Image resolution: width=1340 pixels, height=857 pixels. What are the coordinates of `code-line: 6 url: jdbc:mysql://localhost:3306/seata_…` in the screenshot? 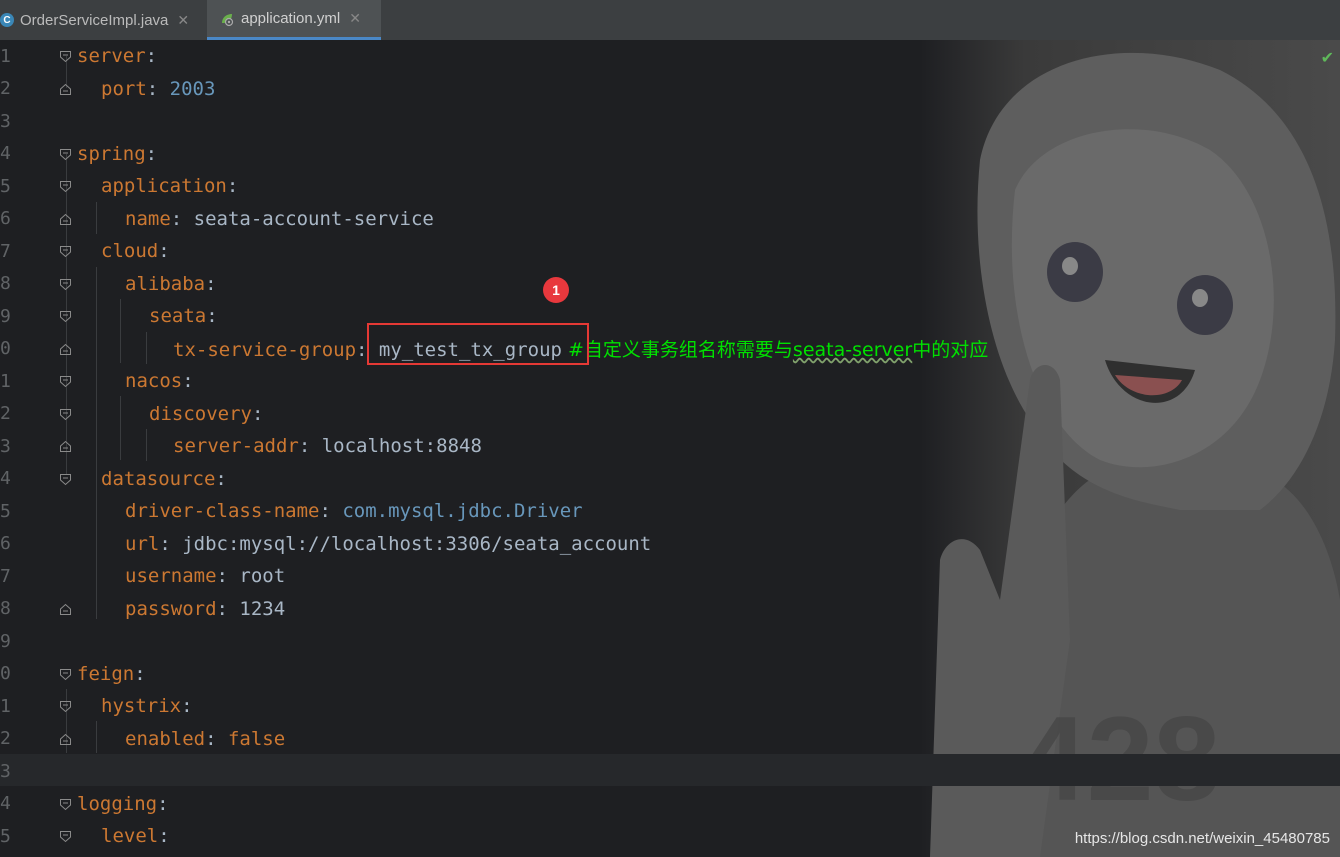 It's located at (670, 544).